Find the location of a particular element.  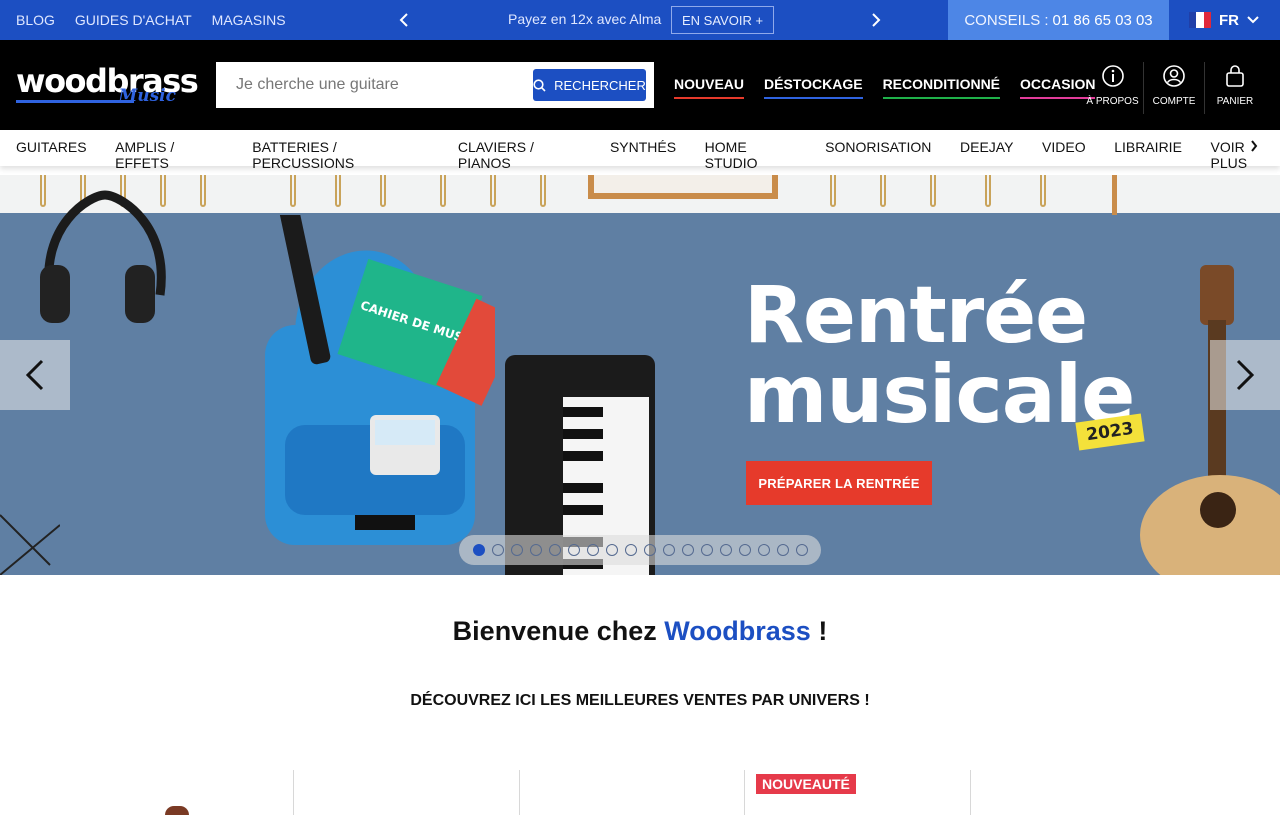

nav-destockage: DÉSTOCKAGE is located at coordinates (813, 87).